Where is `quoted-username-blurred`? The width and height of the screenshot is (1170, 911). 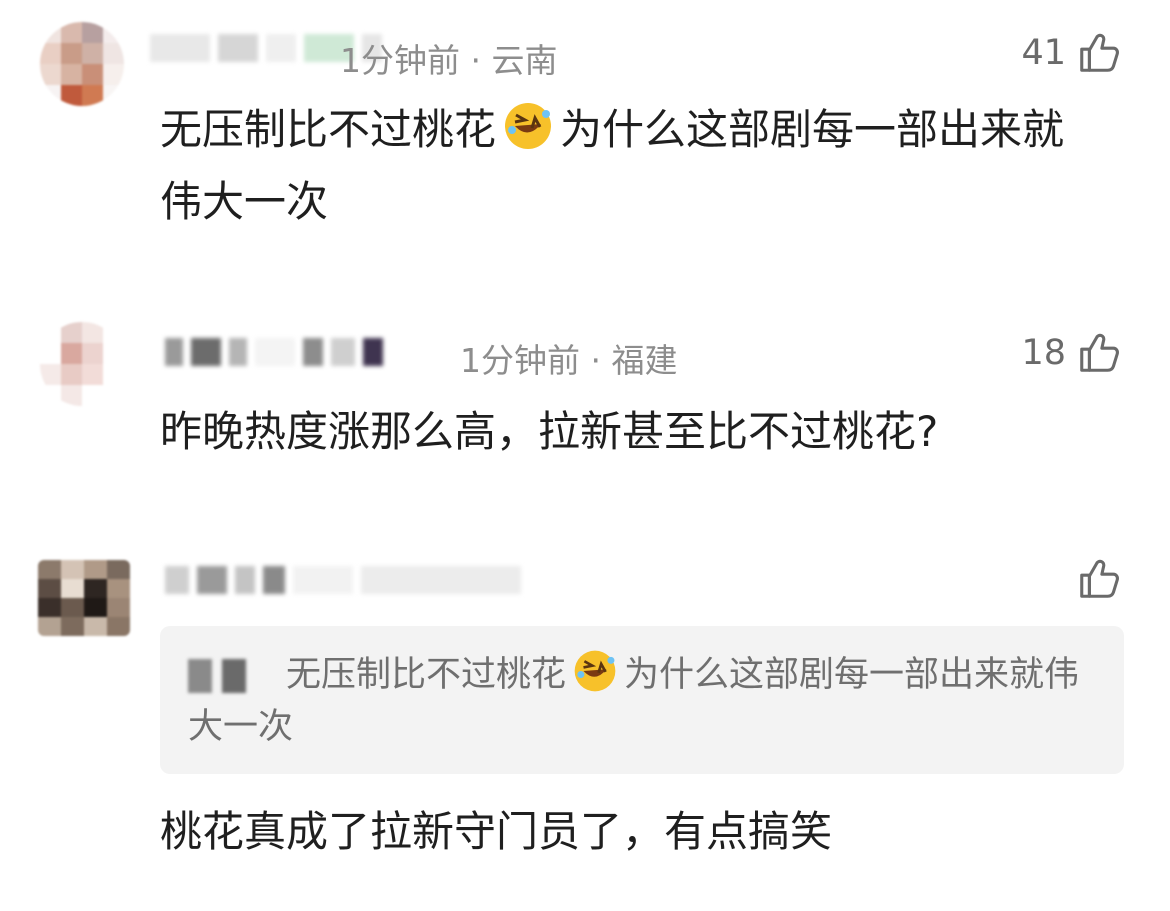
quoted-username-blurred is located at coordinates (217, 676).